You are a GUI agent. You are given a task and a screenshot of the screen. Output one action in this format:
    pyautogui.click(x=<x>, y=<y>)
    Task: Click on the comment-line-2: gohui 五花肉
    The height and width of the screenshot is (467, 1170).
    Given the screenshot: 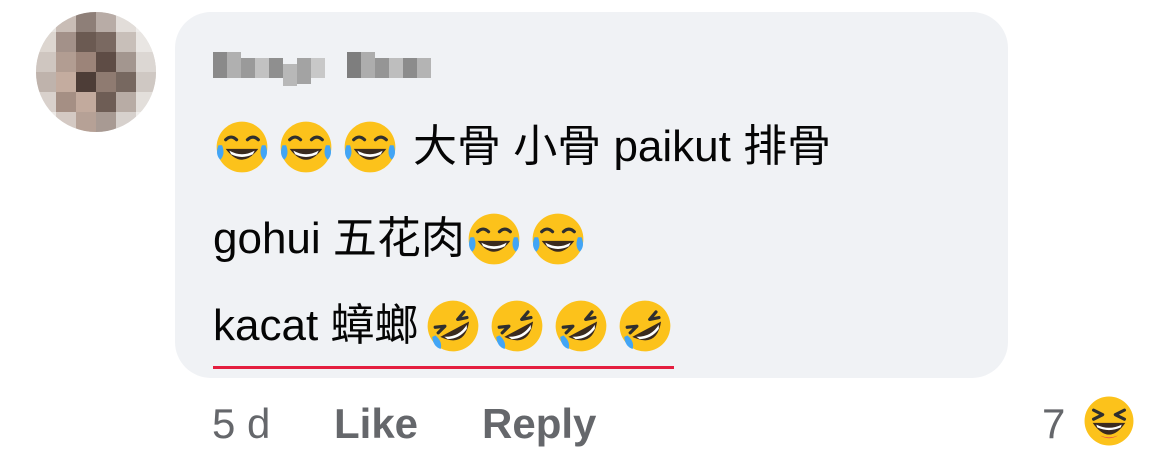 What is the action you would take?
    pyautogui.click(x=400, y=239)
    